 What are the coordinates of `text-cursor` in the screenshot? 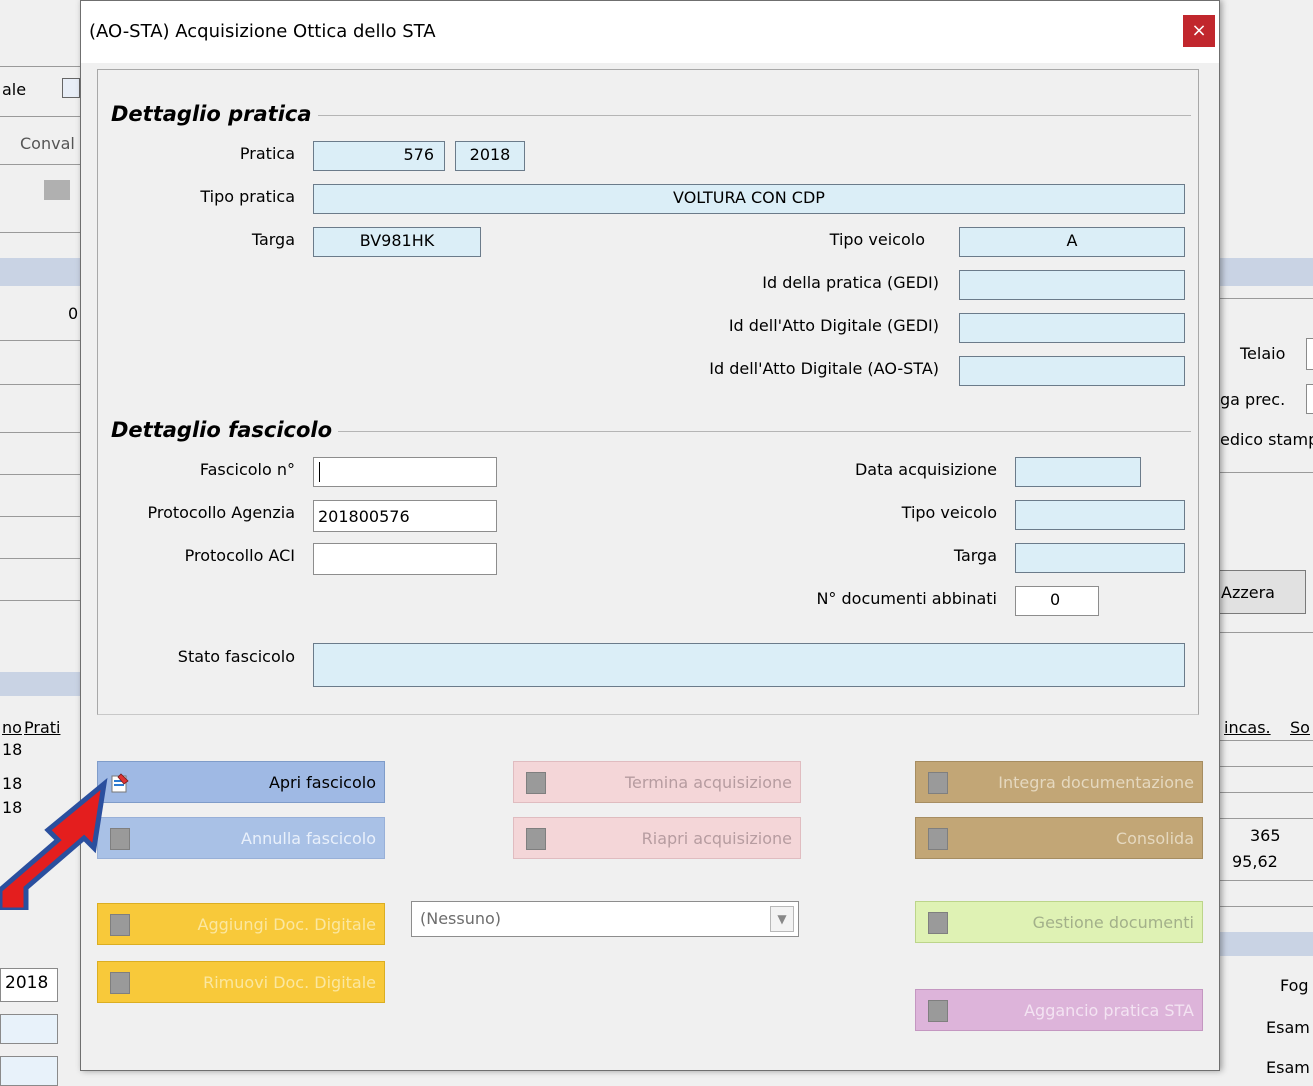 It's located at (319, 471).